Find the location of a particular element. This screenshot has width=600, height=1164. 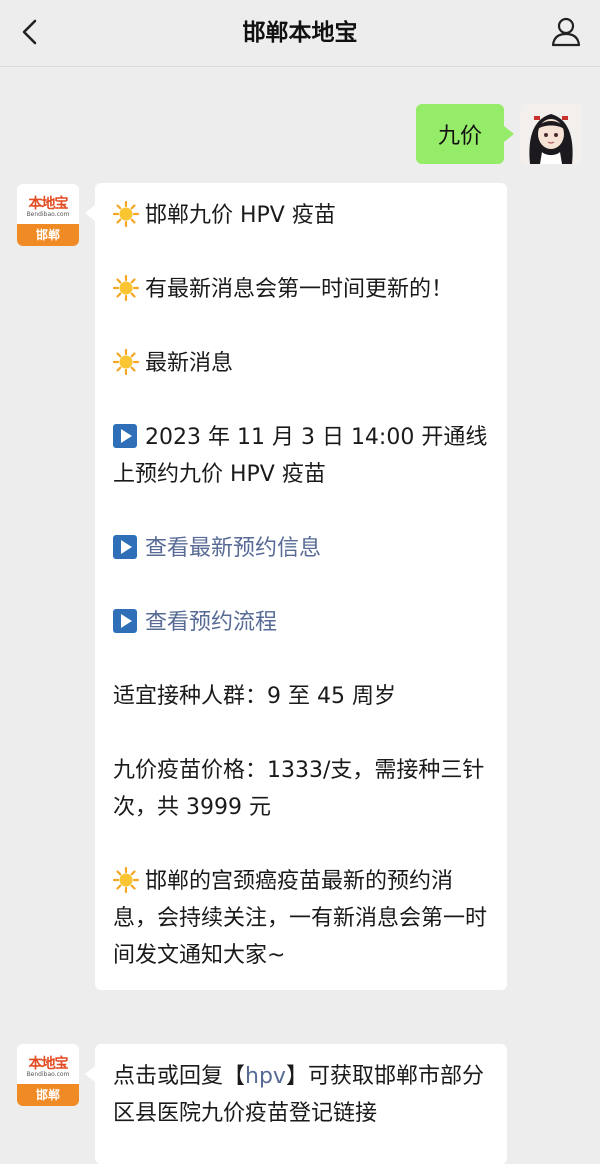

chat-title: 邯郸本地宝 is located at coordinates (300, 33).